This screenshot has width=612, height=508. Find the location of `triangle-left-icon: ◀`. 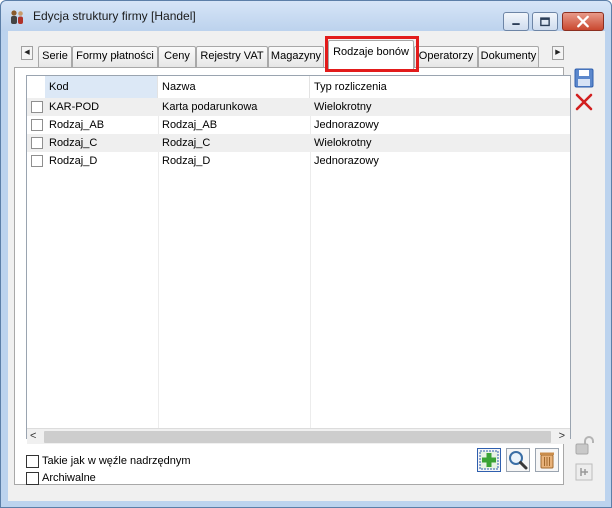

triangle-left-icon: ◀ is located at coordinates (27, 52).